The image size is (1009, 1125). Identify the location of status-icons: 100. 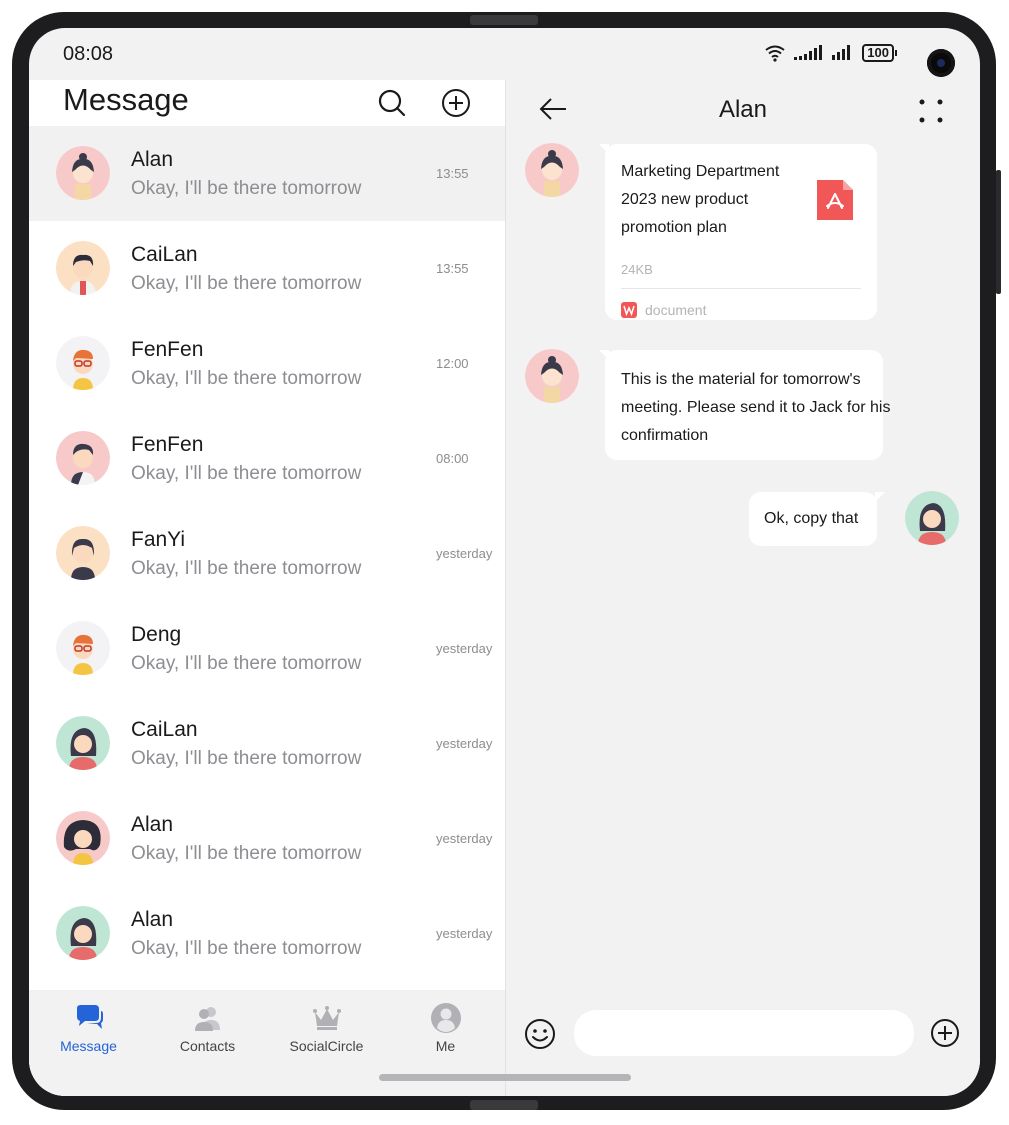
(830, 53).